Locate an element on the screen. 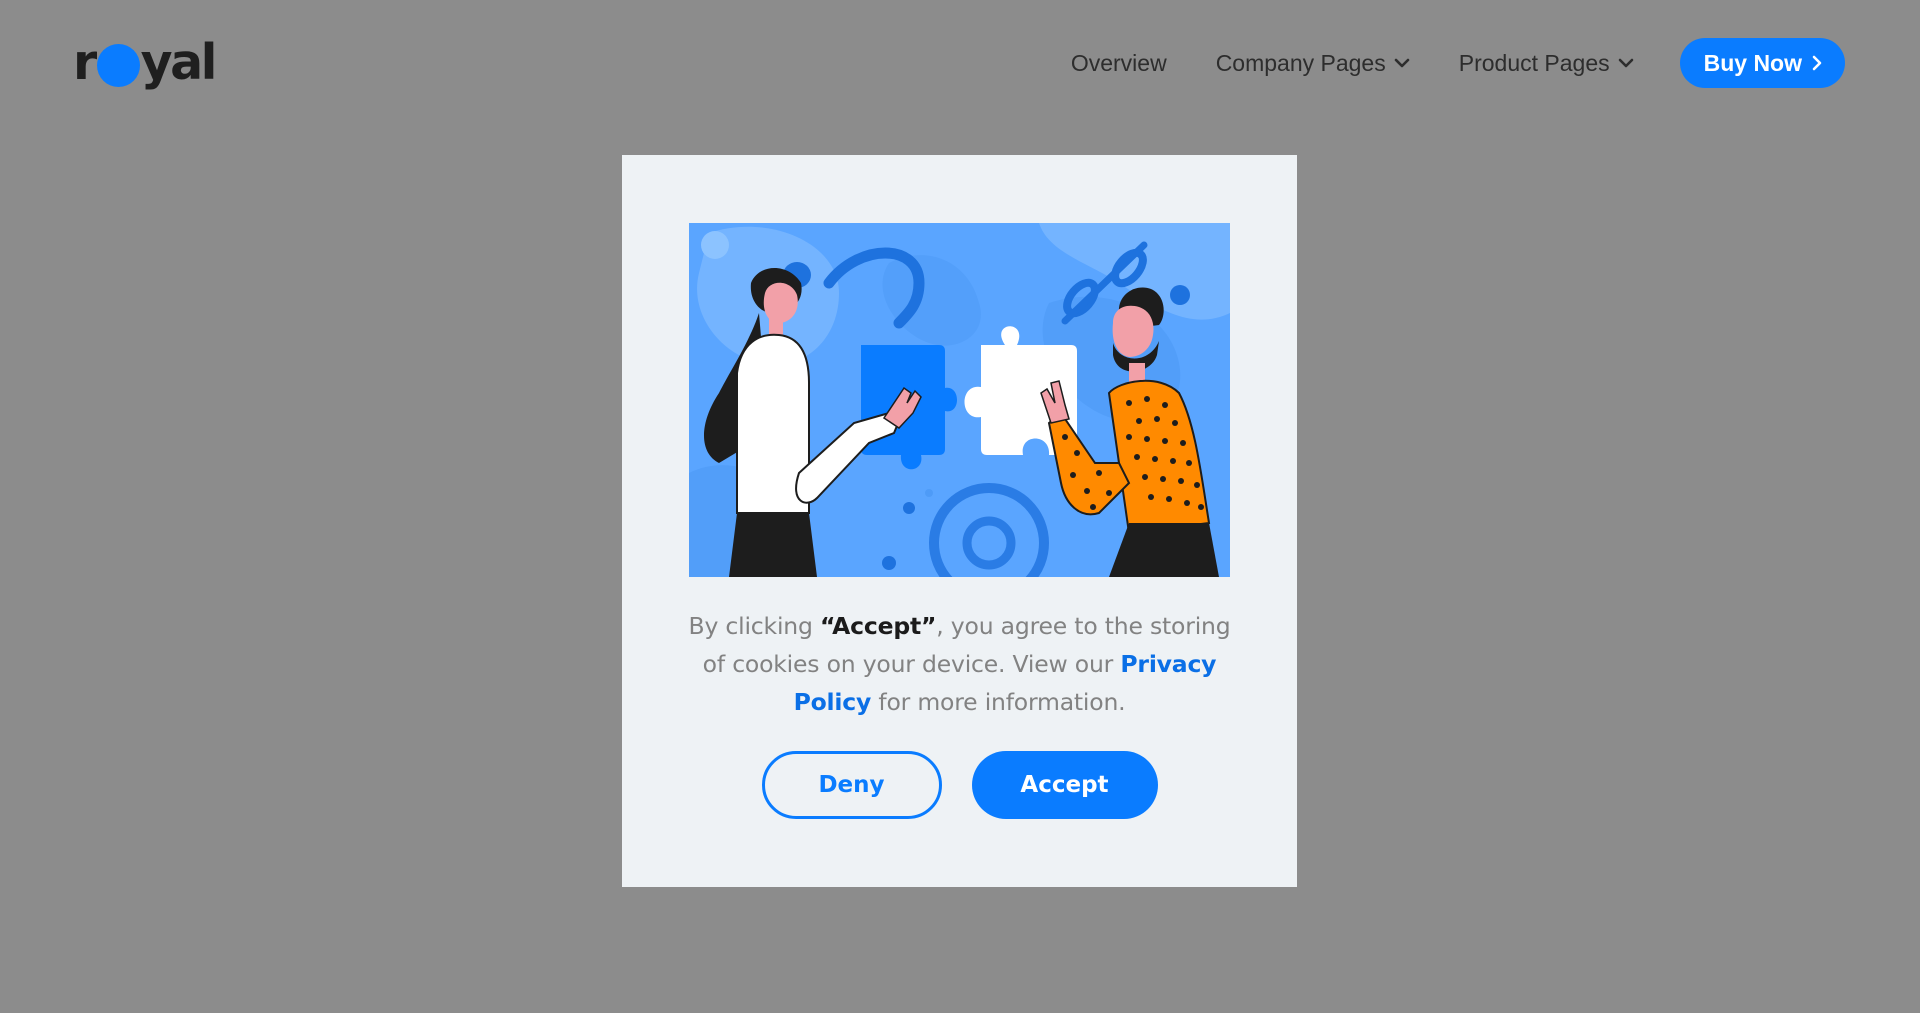 This screenshot has width=1920, height=1013. nav-company-pages: Company Pages is located at coordinates (1313, 63).